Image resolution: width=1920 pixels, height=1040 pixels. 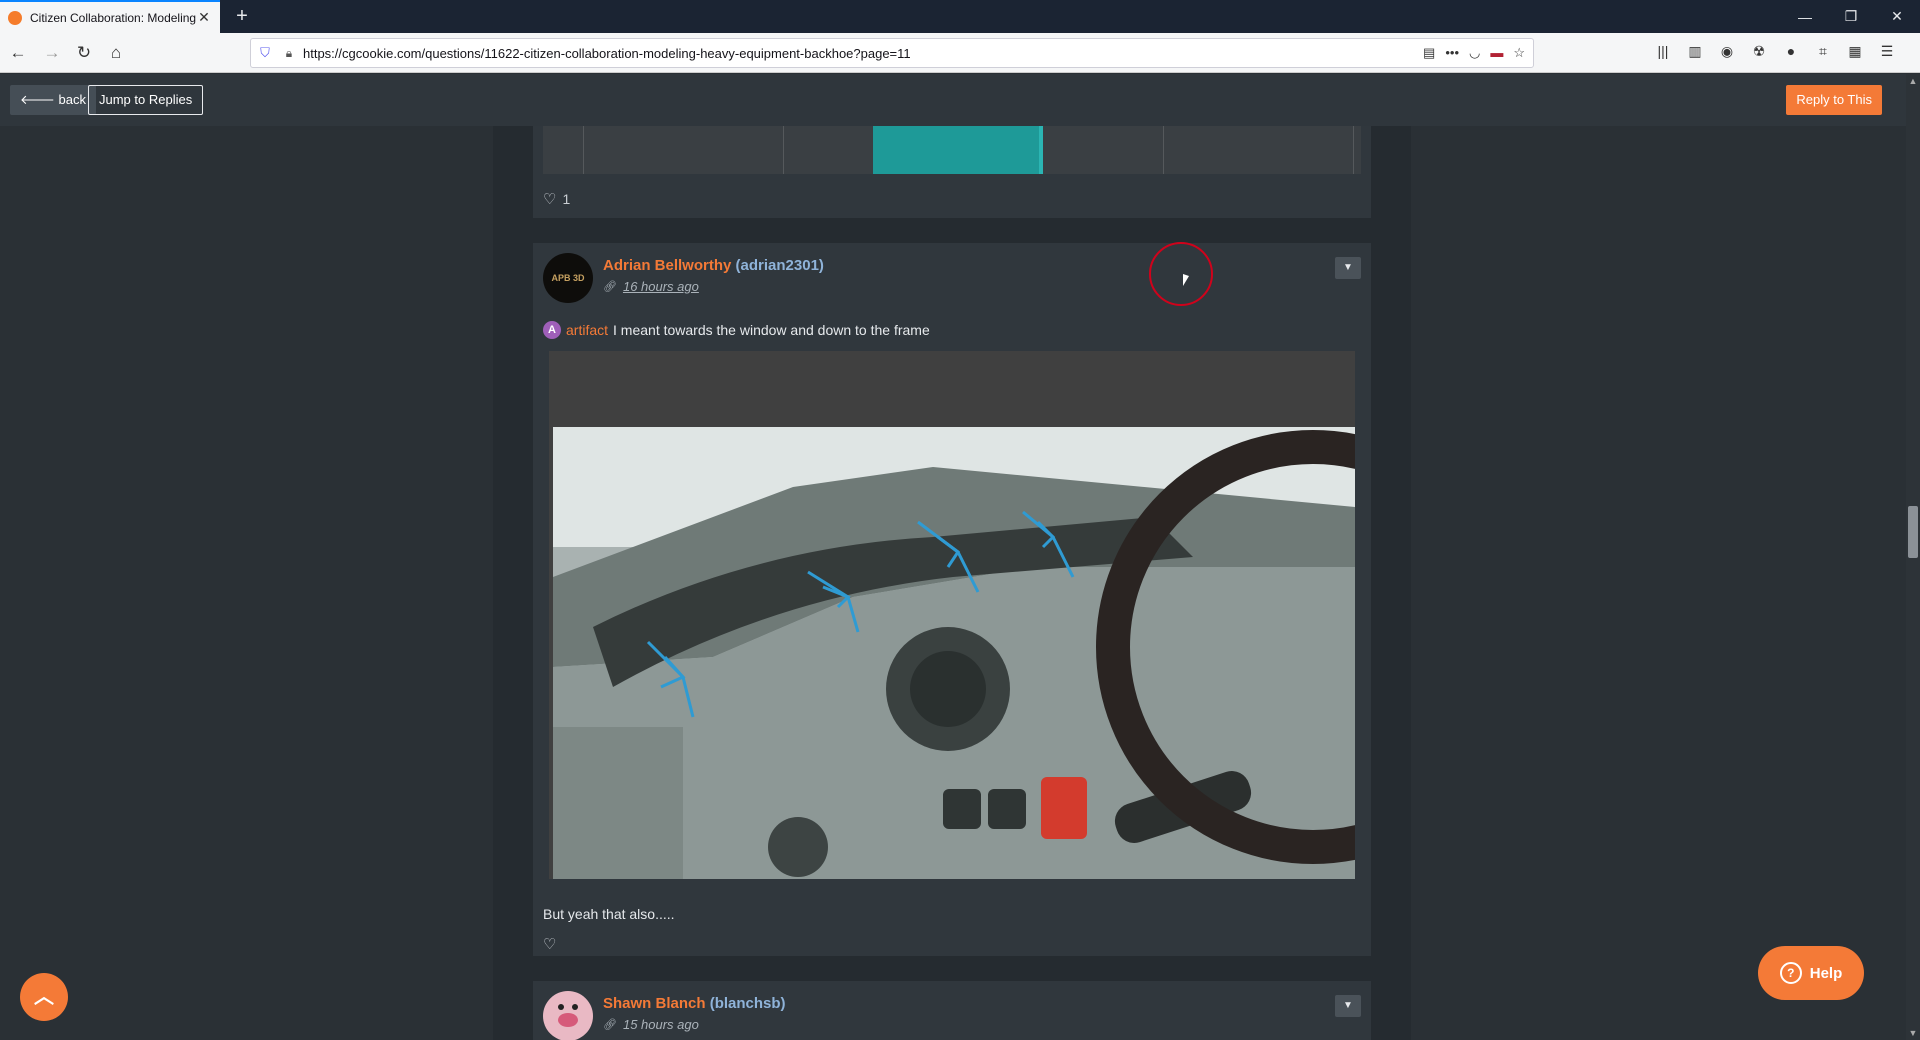 What do you see at coordinates (1791, 53) in the screenshot?
I see `extension-color-icon: ●` at bounding box center [1791, 53].